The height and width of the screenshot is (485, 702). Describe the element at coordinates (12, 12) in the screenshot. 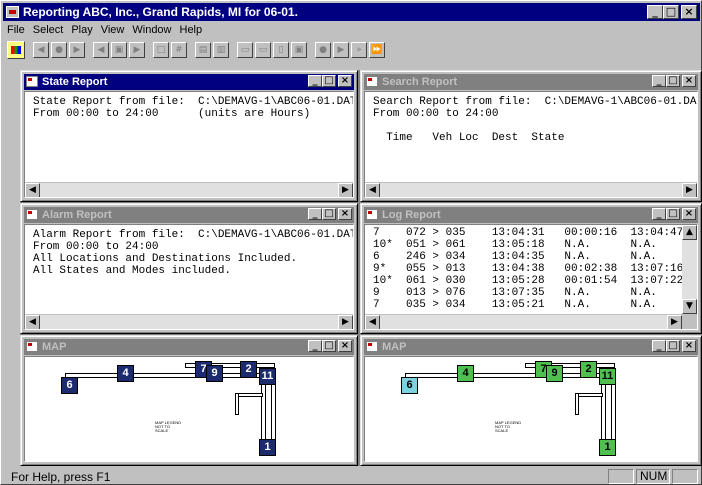

I see `app-icon` at that location.